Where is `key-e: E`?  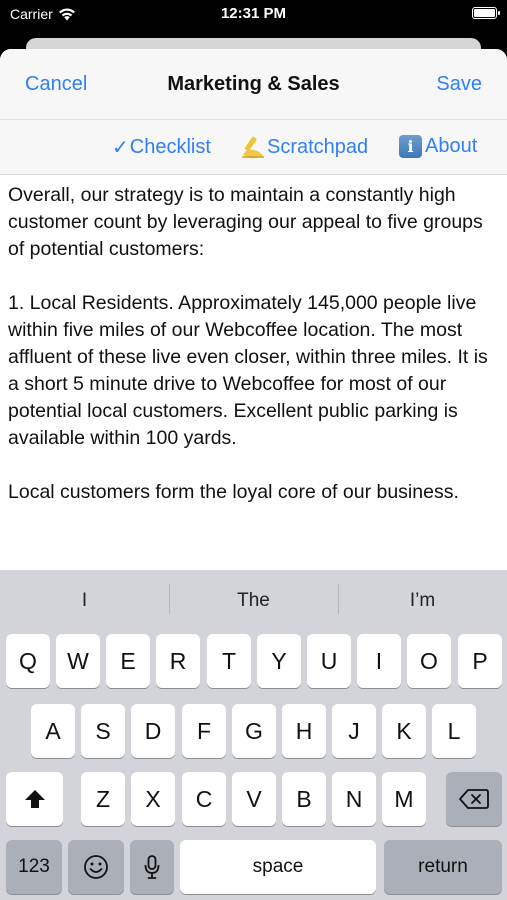
key-e: E is located at coordinates (128, 661).